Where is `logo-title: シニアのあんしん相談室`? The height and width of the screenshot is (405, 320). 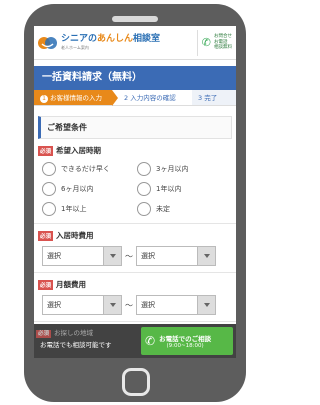 logo-title: シニアのあんしん相談室 is located at coordinates (111, 39).